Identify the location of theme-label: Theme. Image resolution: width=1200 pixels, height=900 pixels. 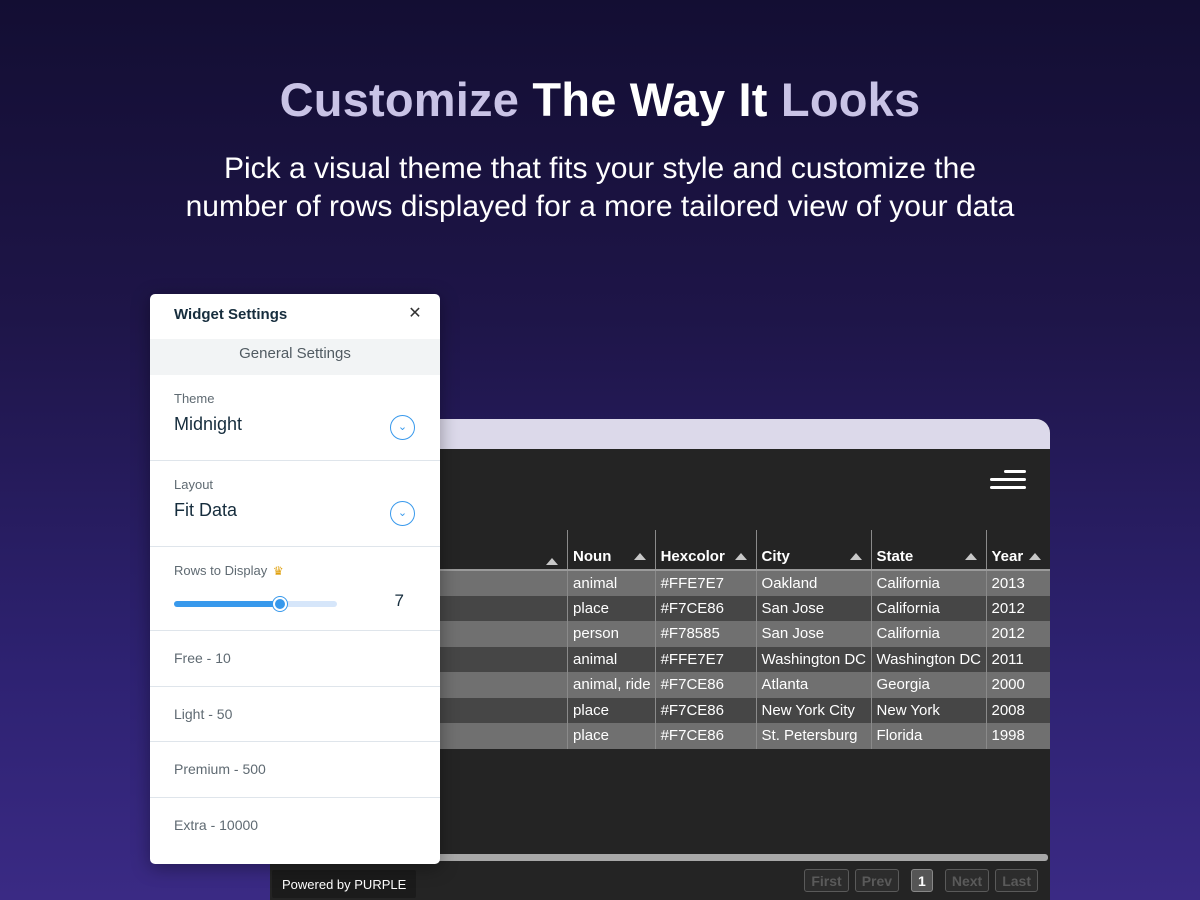
(194, 398).